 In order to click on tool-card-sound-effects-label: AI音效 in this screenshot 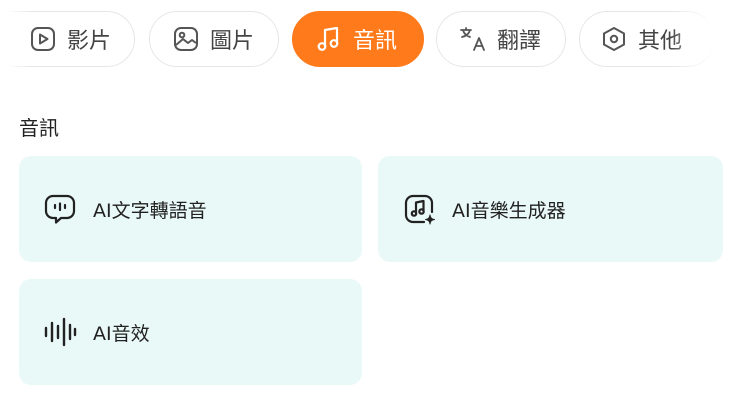, I will do `click(121, 333)`.